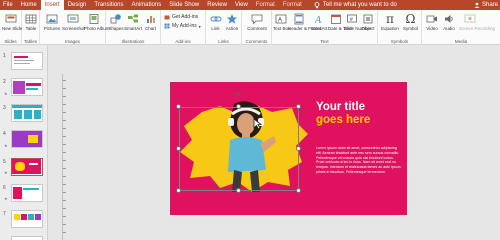  I want to click on resize-handle-left, so click(178, 148).